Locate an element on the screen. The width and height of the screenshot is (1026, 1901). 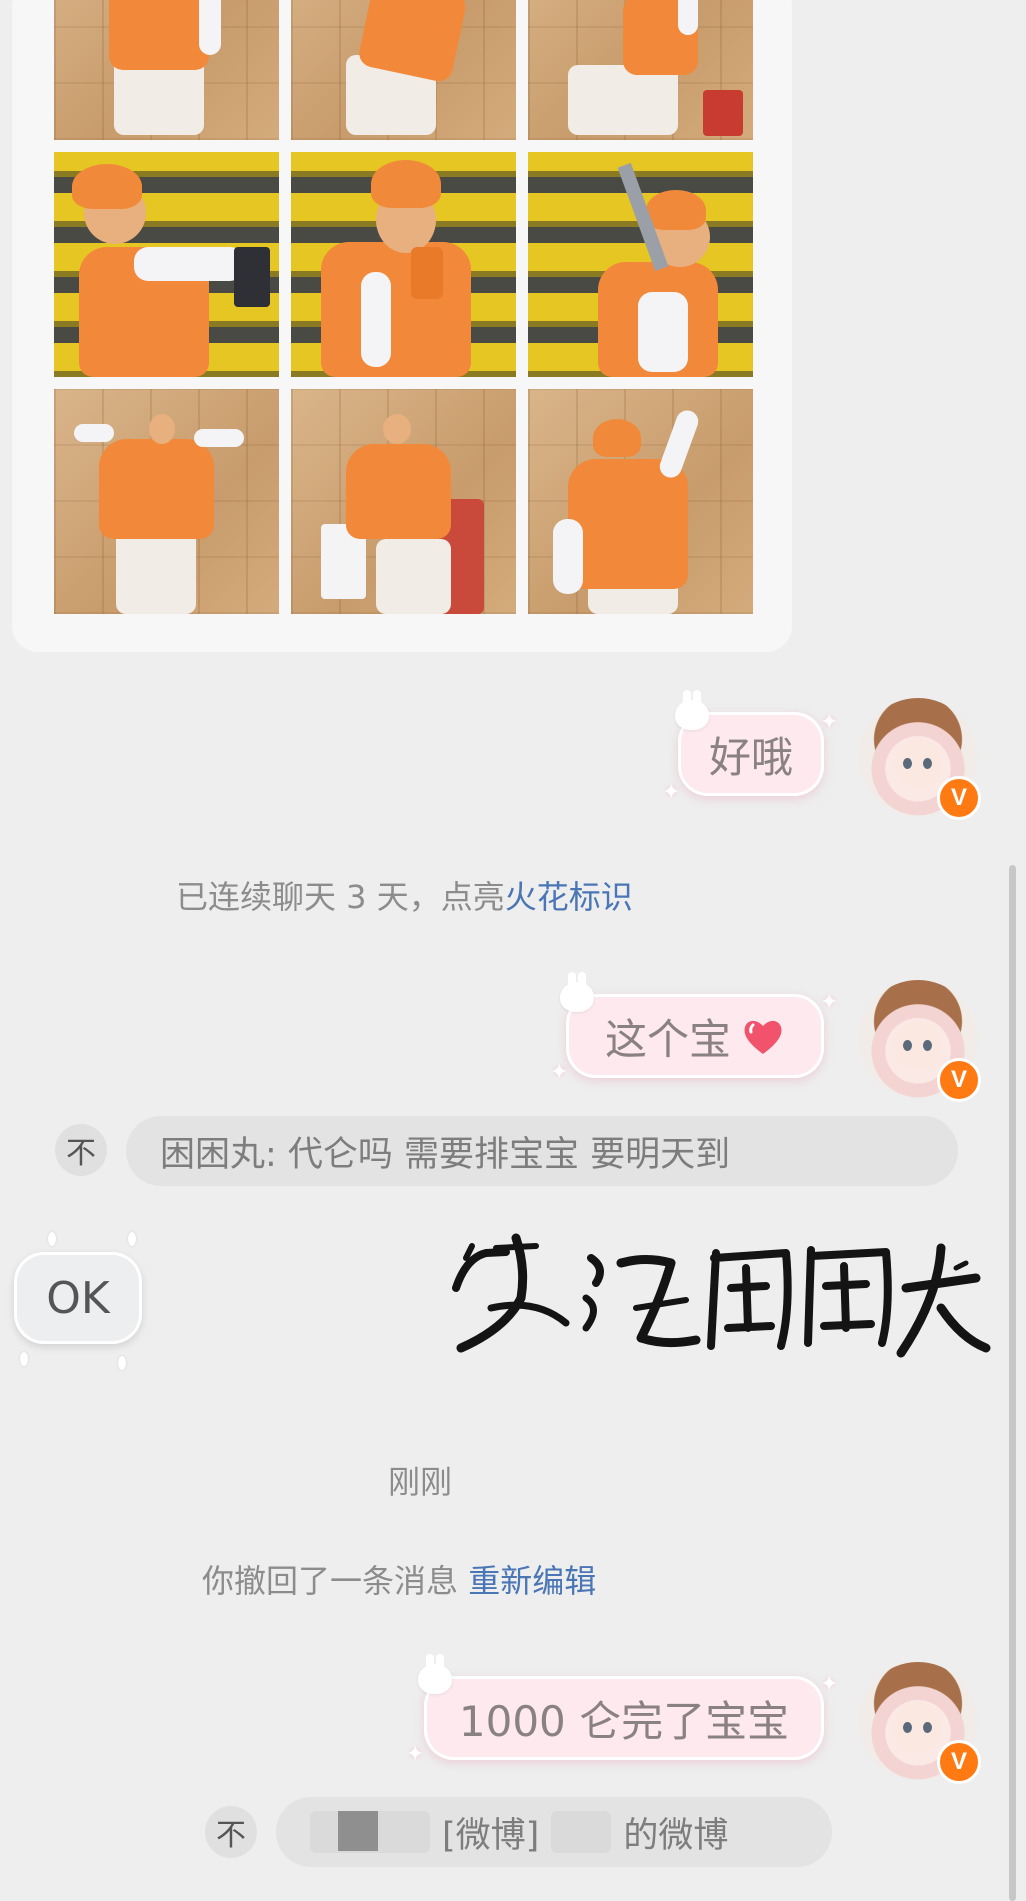
message-text: 1000 仑完了宝宝 is located at coordinates (624, 1721).